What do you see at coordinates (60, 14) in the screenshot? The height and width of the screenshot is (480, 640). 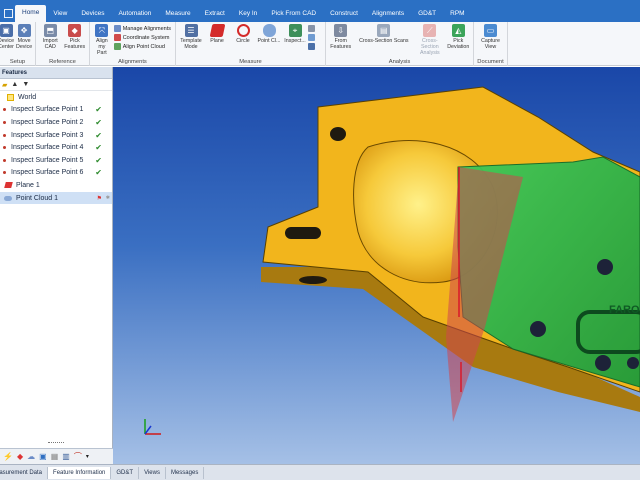 I see `tab-view: View` at bounding box center [60, 14].